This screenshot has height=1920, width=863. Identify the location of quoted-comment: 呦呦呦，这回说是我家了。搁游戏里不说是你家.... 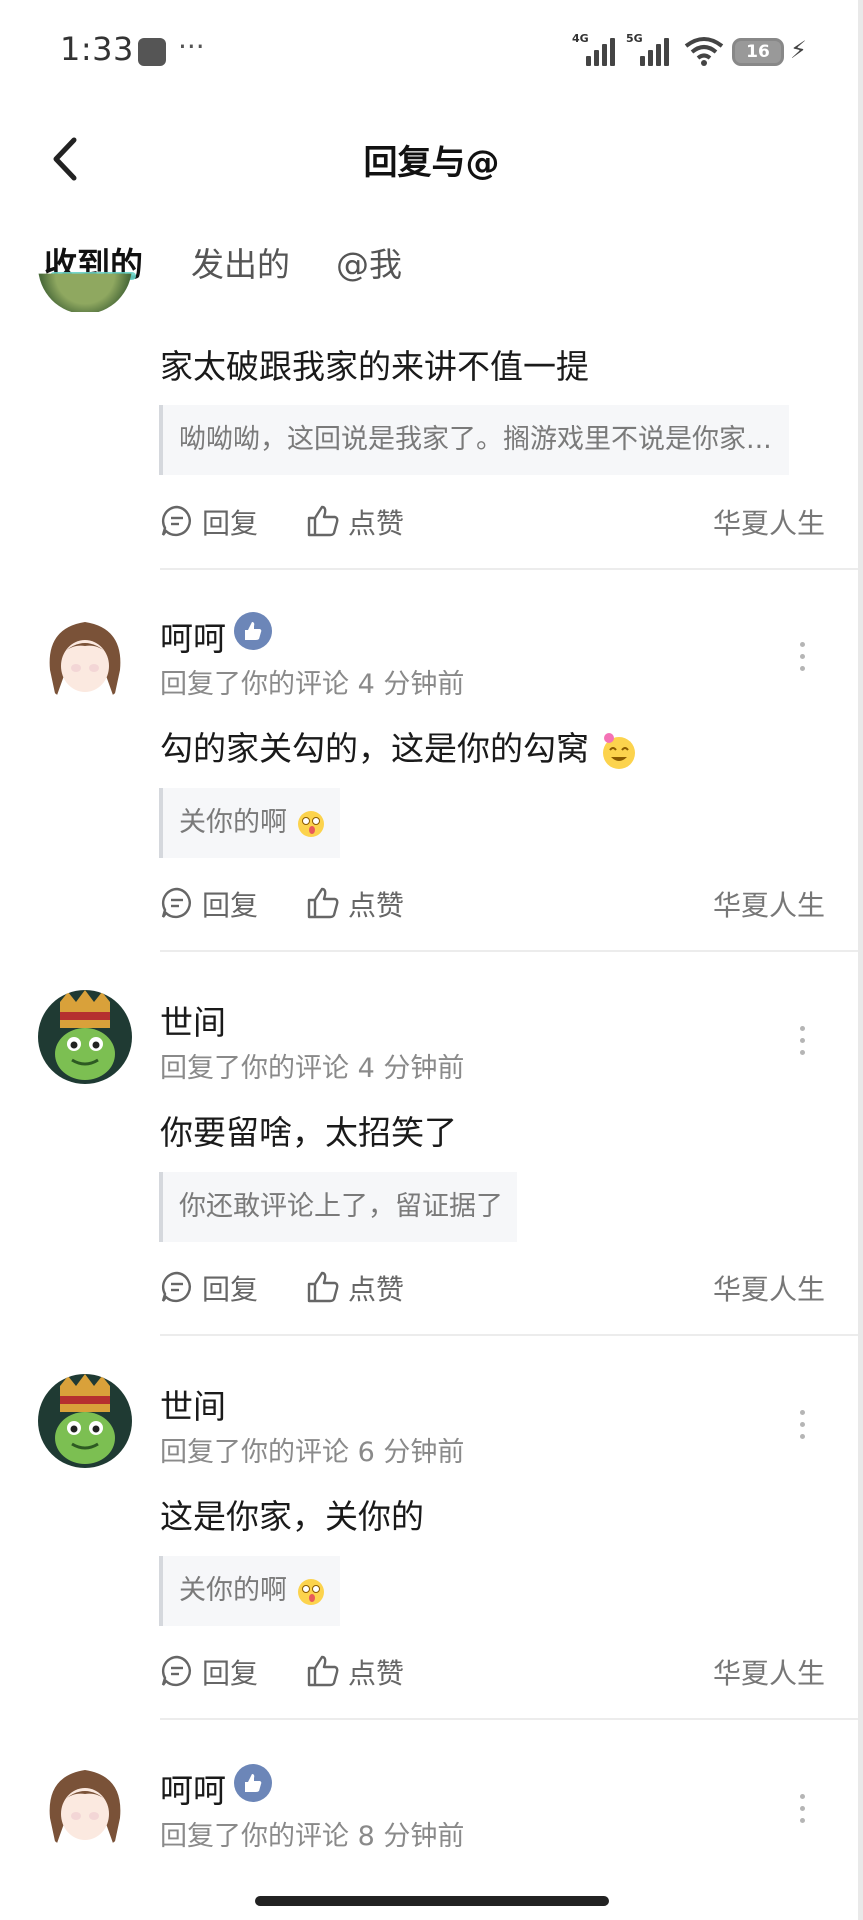
(474, 440).